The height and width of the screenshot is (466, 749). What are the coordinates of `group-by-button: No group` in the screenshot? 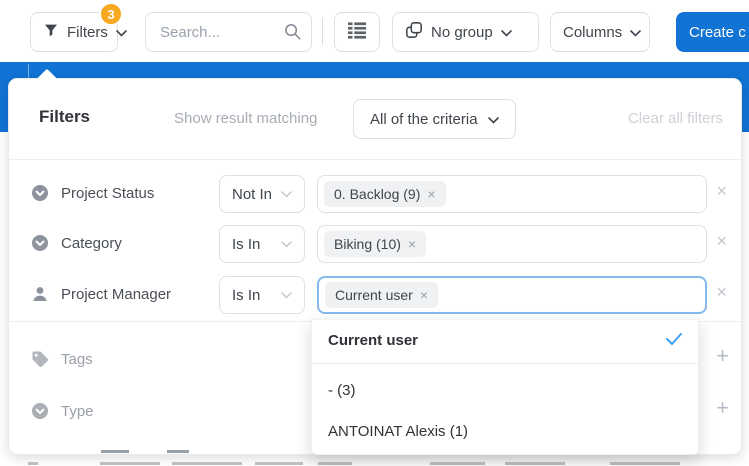 It's located at (465, 32).